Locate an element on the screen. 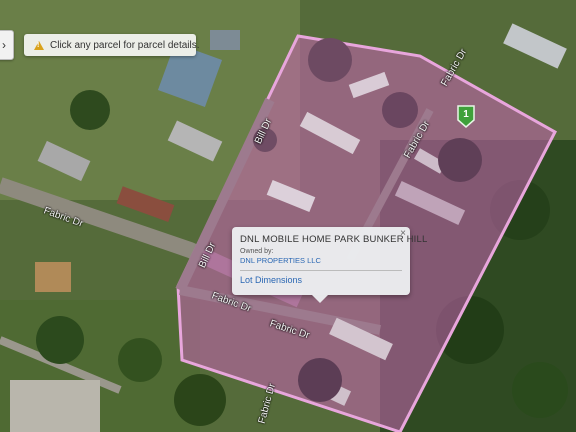 This screenshot has height=432, width=576. marker-label: 1 is located at coordinates (466, 114).